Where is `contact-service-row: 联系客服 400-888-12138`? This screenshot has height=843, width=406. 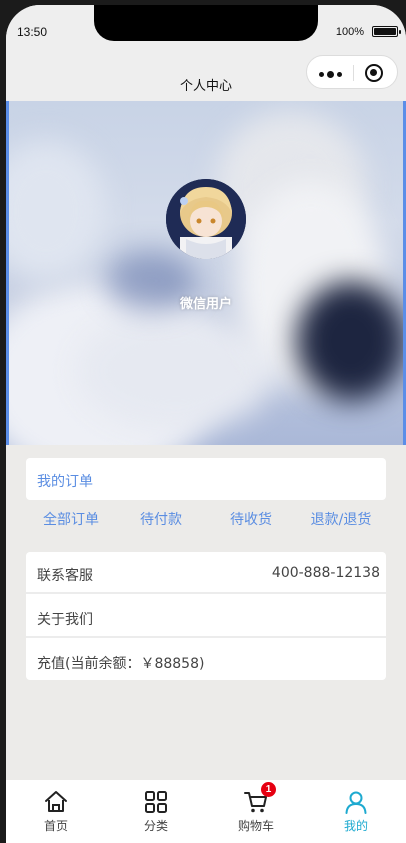 contact-service-row: 联系客服 400-888-12138 is located at coordinates (206, 573).